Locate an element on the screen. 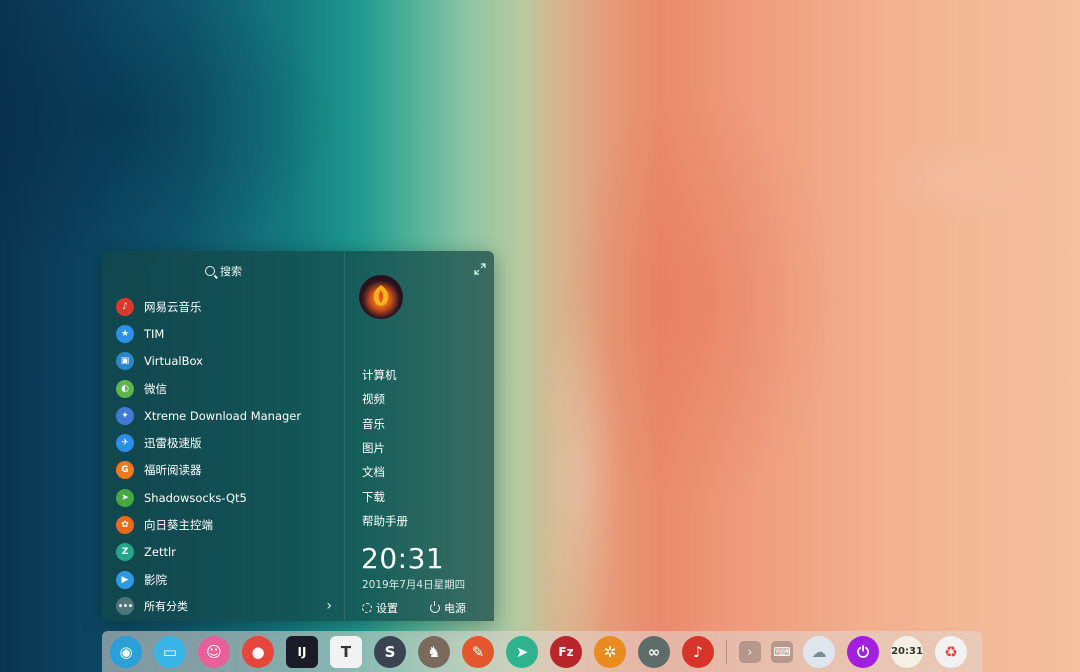 This screenshot has width=1080, height=672. search-label: 搜索 is located at coordinates (231, 271).